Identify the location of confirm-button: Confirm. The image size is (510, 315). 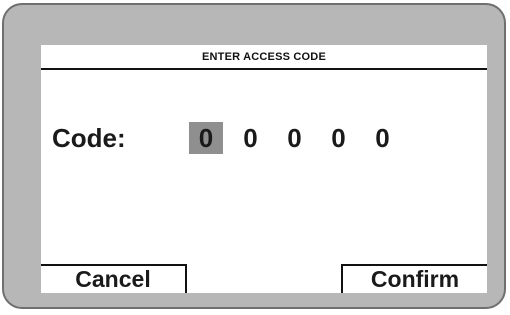
(414, 278).